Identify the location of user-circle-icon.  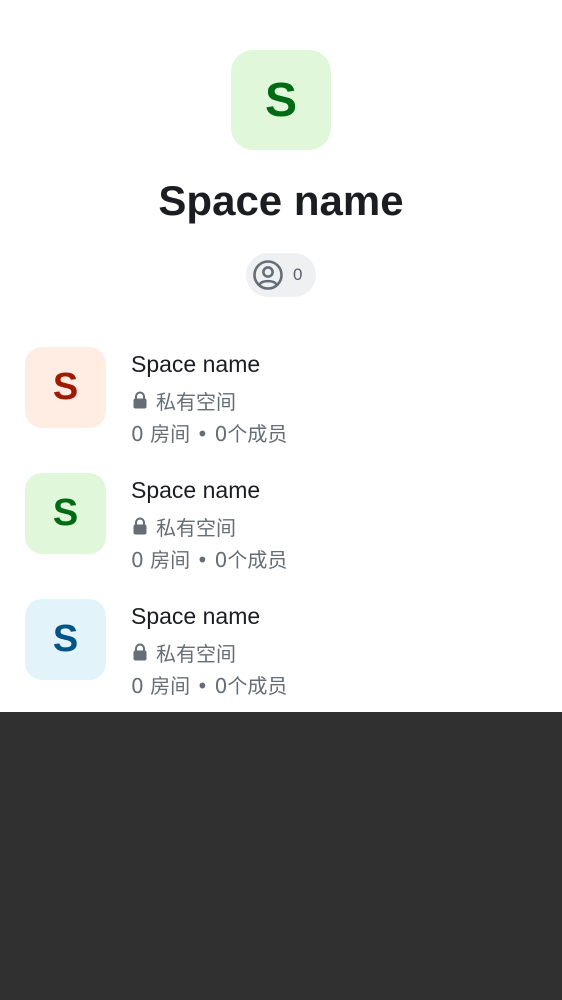
(268, 275).